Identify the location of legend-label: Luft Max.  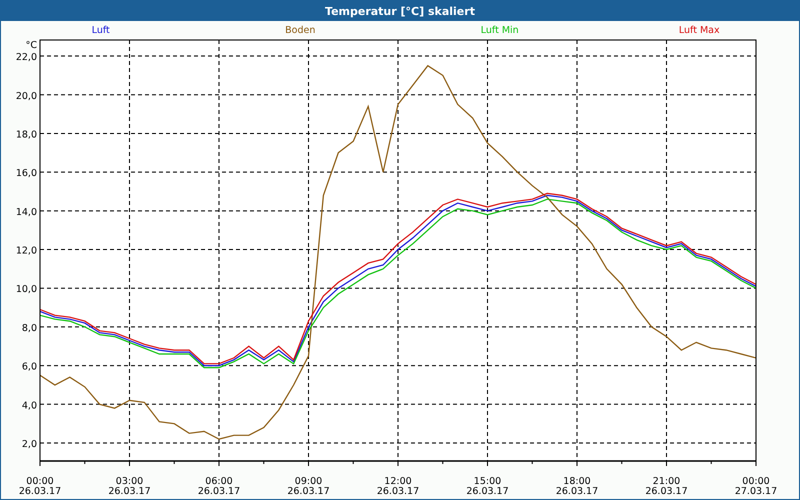
(699, 30).